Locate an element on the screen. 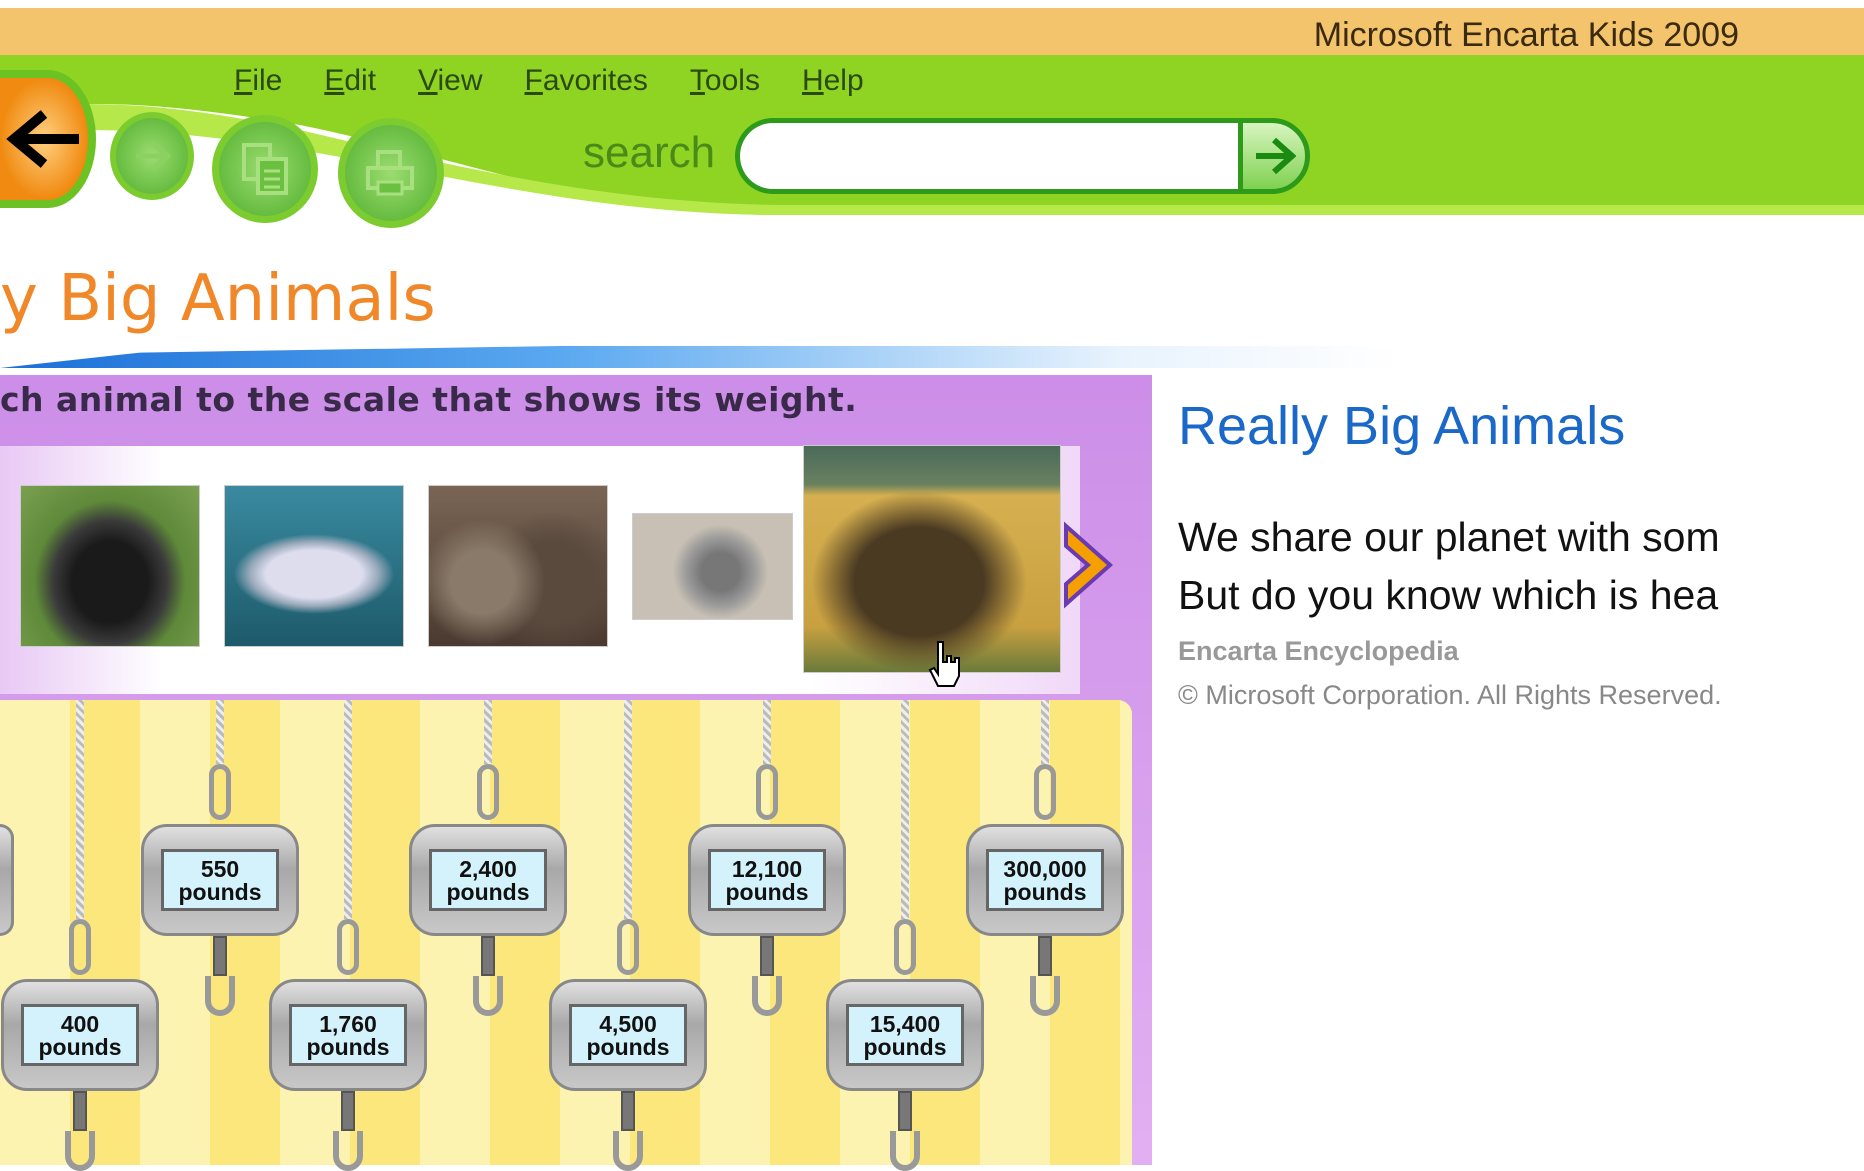 The image size is (1864, 1171). page-title: y Big Animals is located at coordinates (218, 299).